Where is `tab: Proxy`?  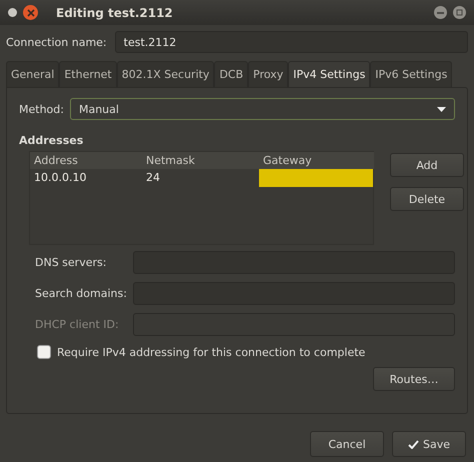
tab: Proxy is located at coordinates (268, 74).